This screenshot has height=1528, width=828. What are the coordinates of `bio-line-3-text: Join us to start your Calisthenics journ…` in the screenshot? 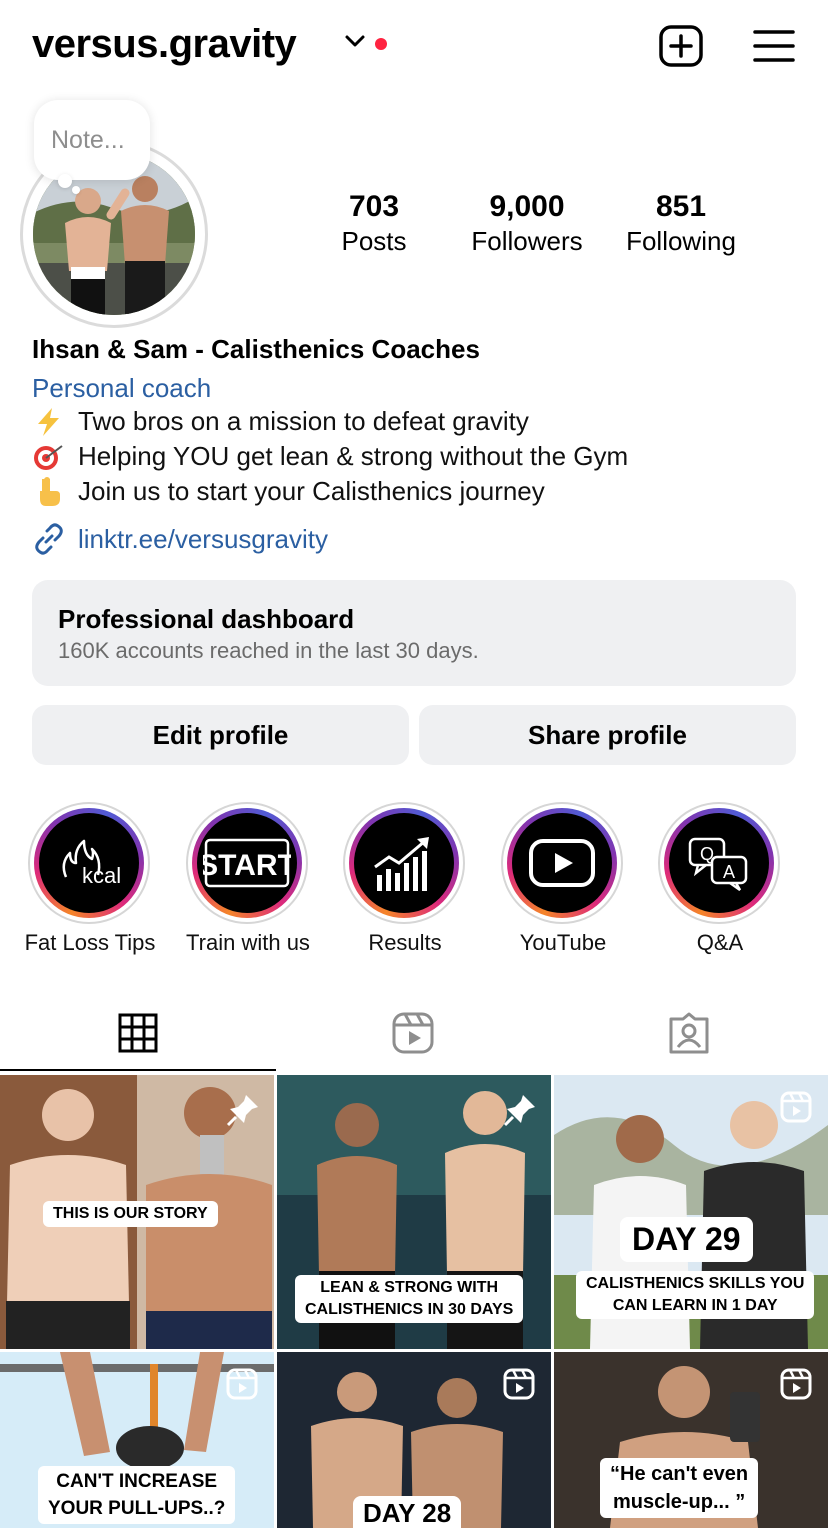 It's located at (311, 491).